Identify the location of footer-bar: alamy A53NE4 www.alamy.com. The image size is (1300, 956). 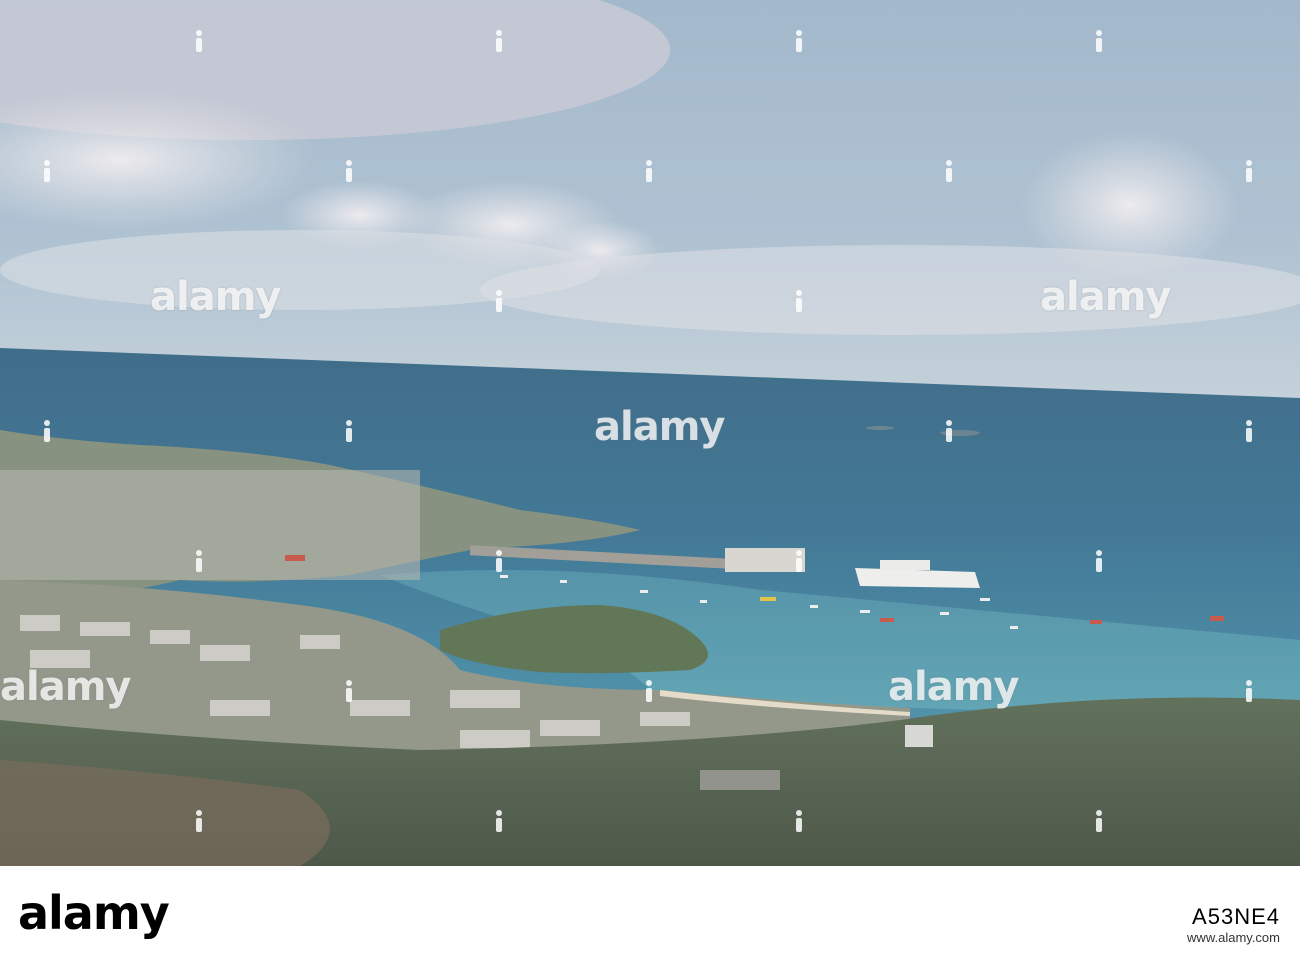
(650, 911).